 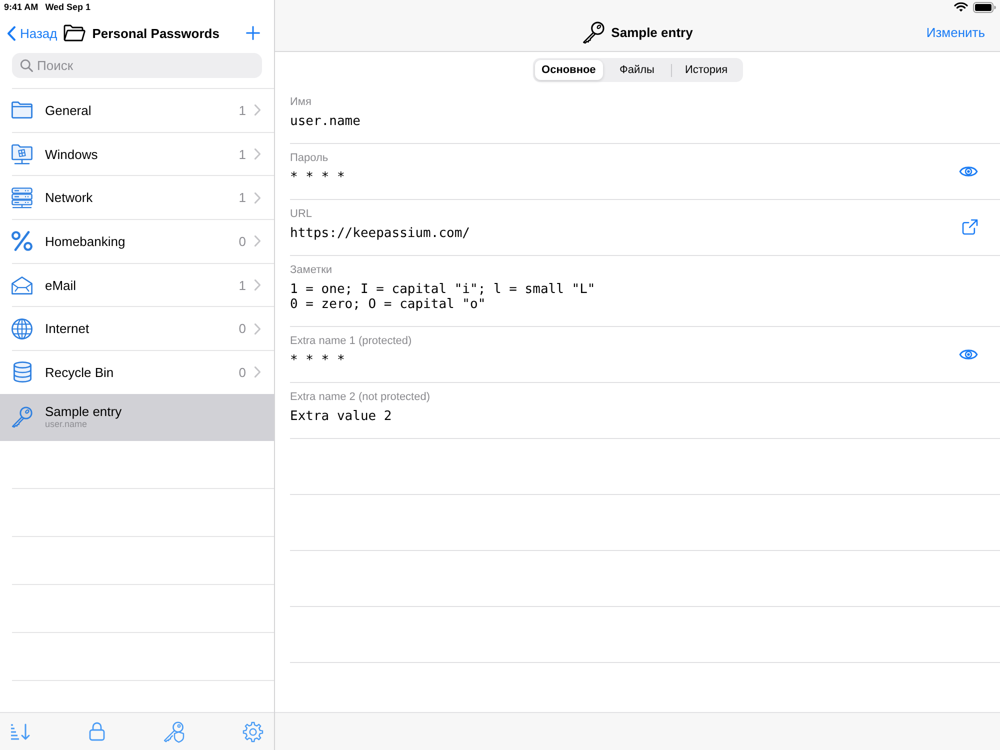 I want to click on field-value: Extra value 2, so click(x=341, y=416).